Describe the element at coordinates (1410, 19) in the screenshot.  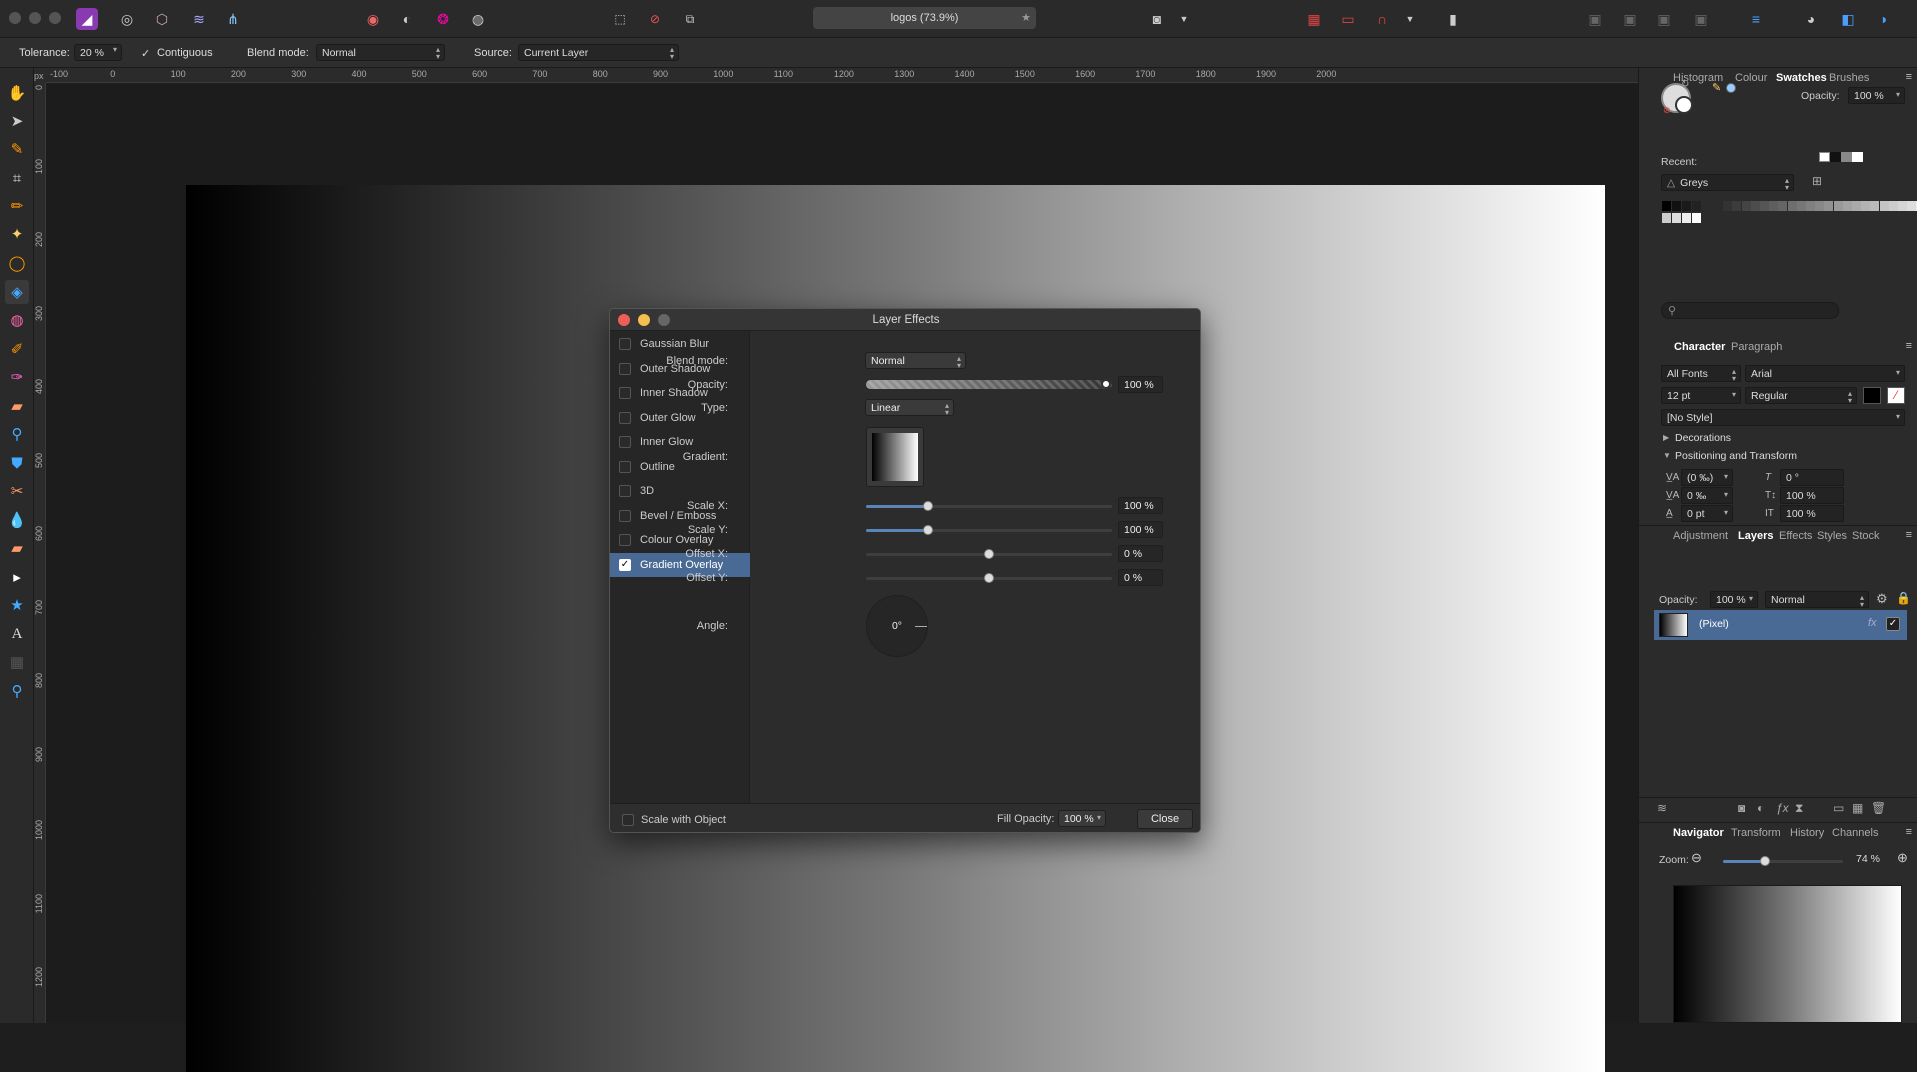
I see `snap-dropdown-icon: ▼` at that location.